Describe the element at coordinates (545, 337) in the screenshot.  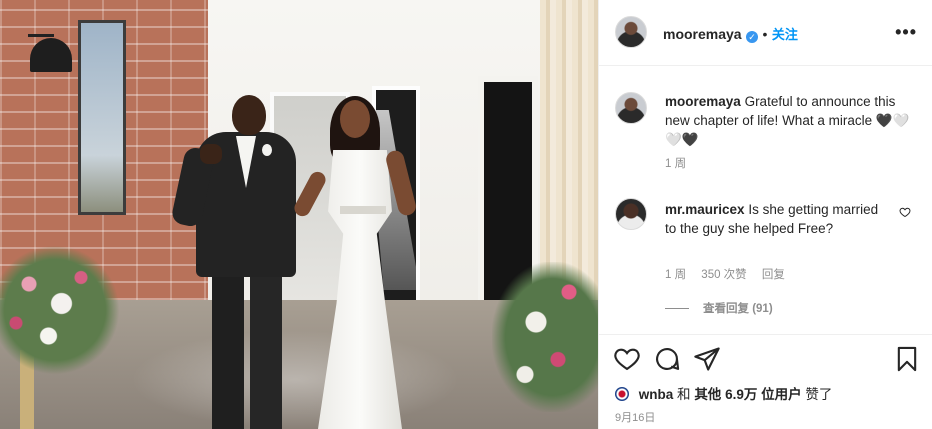
I see `flower-arrangement-right` at that location.